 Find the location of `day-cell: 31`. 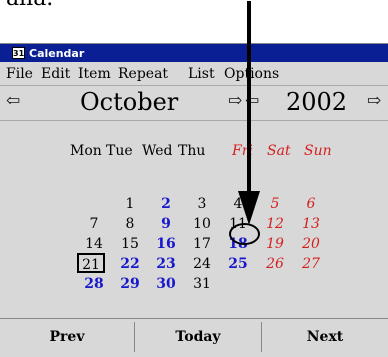

day-cell: 31 is located at coordinates (202, 284).